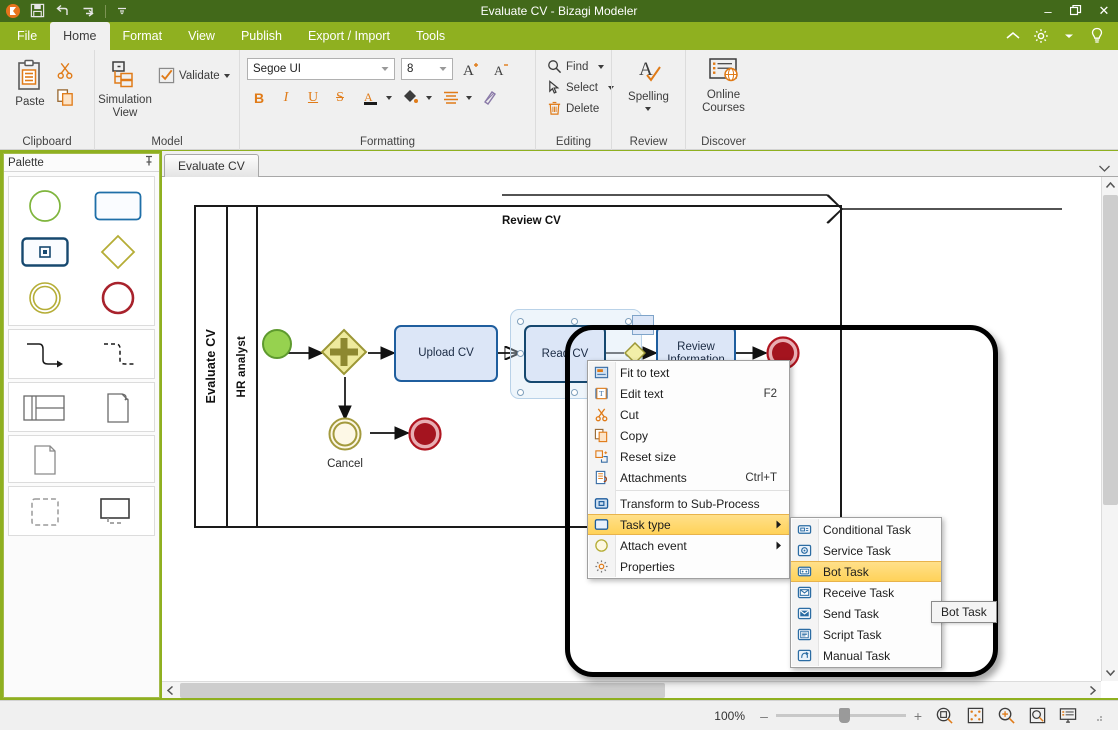 The width and height of the screenshot is (1118, 730). Describe the element at coordinates (123, 11) in the screenshot. I see `customize-qat-icon` at that location.